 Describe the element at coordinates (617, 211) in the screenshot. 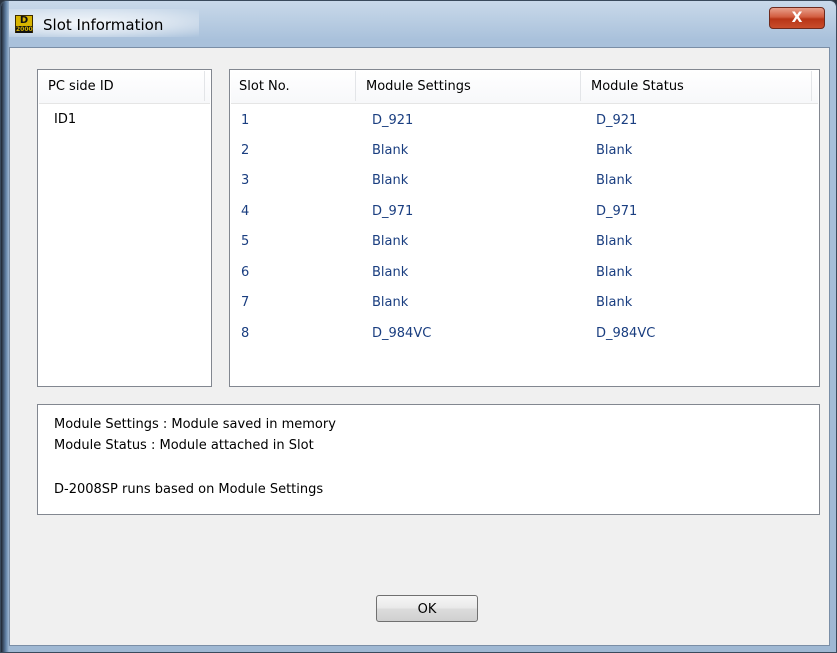

I see `module-status-value: D_971` at that location.